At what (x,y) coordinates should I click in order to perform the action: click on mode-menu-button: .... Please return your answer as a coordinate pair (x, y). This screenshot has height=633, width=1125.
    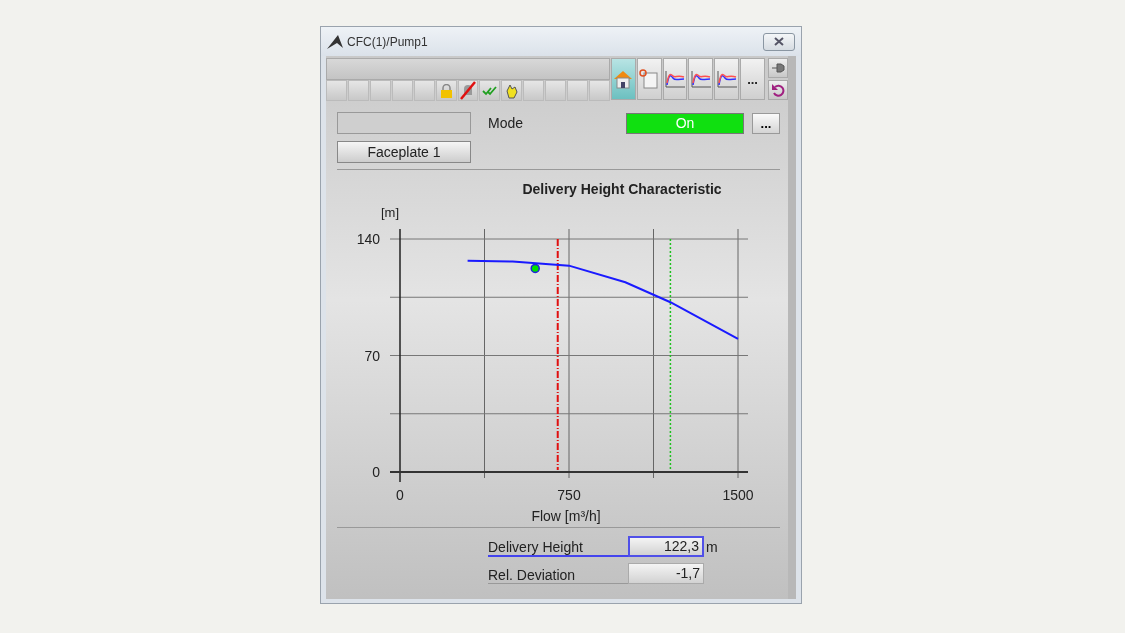
    Looking at the image, I should click on (766, 123).